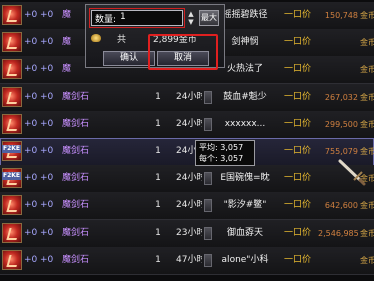  I want to click on price-tooltip: 平均: 3,057 每个: 3,057, so click(225, 153).